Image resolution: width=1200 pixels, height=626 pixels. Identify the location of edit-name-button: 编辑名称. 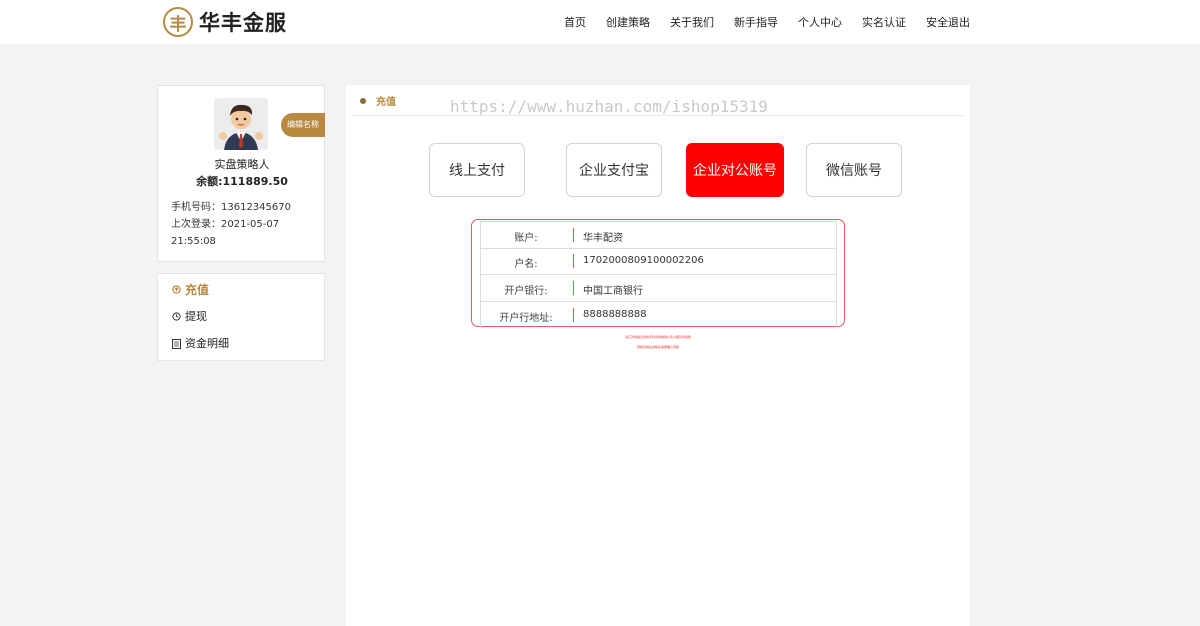
(303, 125).